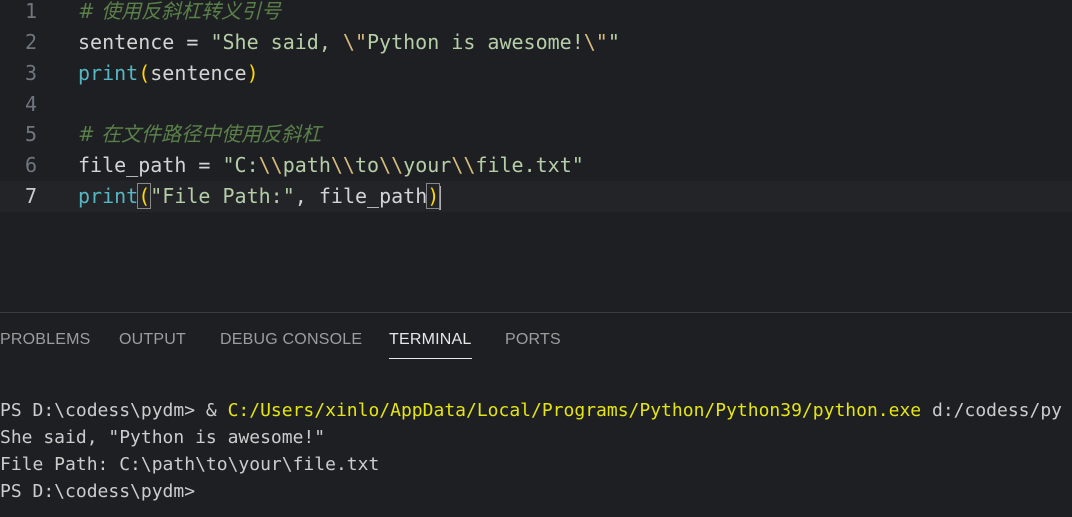 This screenshot has height=517, width=1072. Describe the element at coordinates (222, 196) in the screenshot. I see `string-literal: "File Path:"` at that location.